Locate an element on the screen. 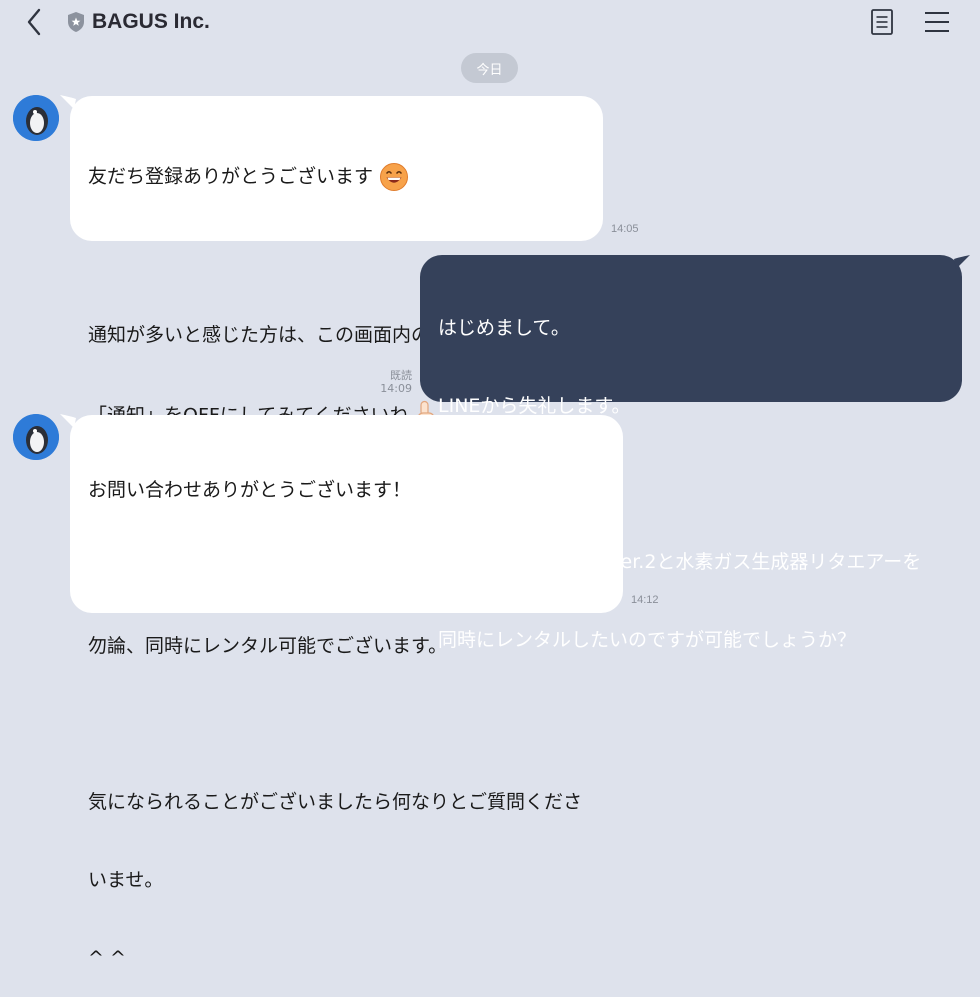  timestamp: 14:05 is located at coordinates (625, 229).